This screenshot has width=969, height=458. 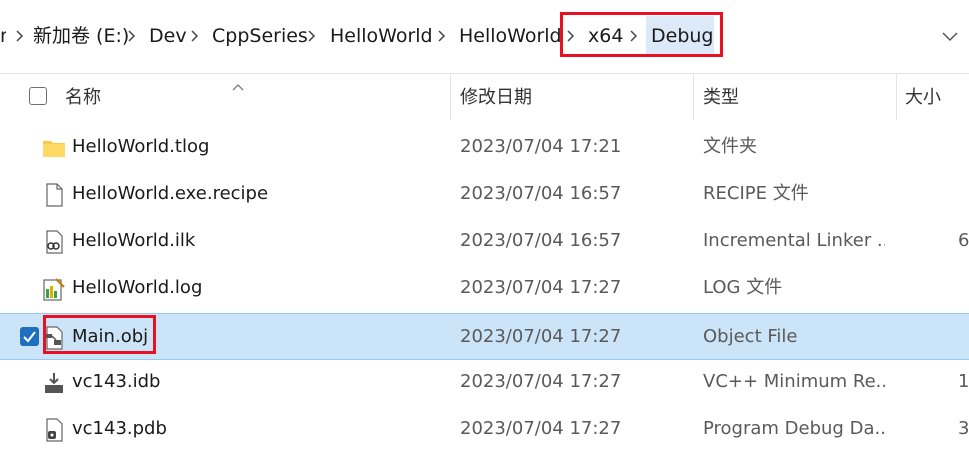 I want to click on file-type: RECIPE 文件, so click(x=756, y=193).